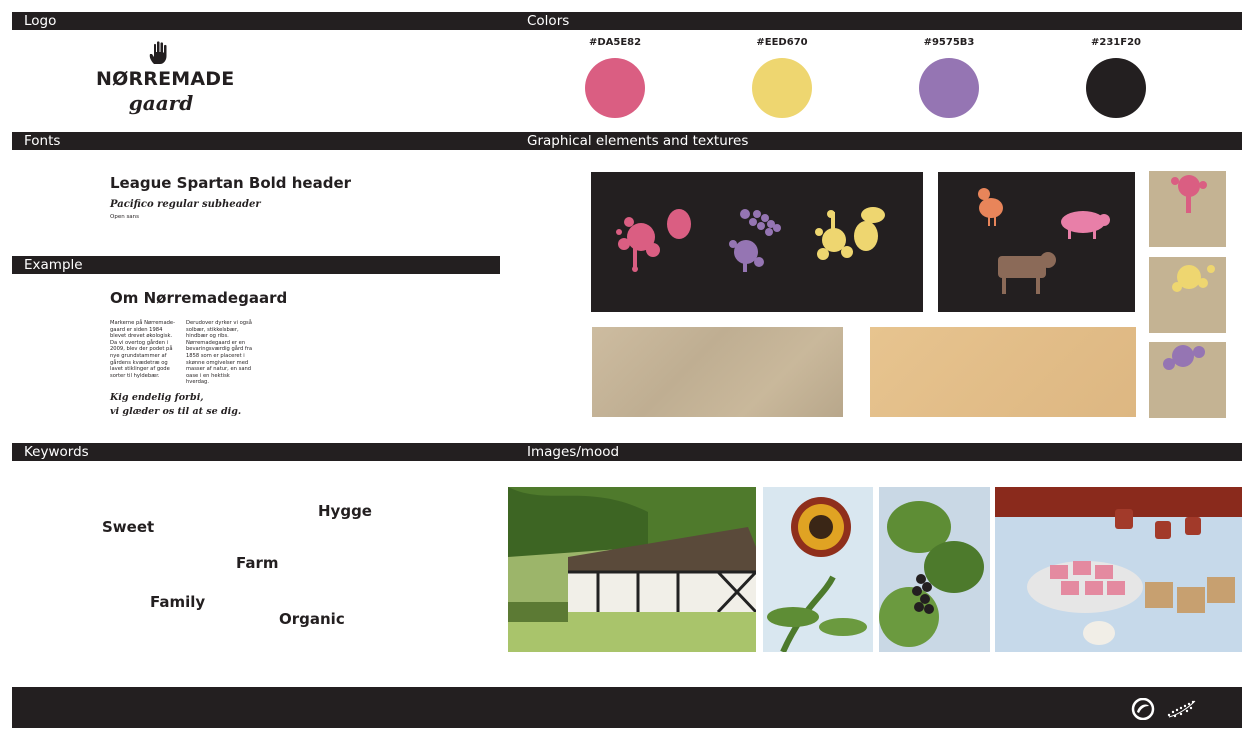 This screenshot has width=1256, height=738. I want to click on section-title-logo: Logo, so click(40, 21).